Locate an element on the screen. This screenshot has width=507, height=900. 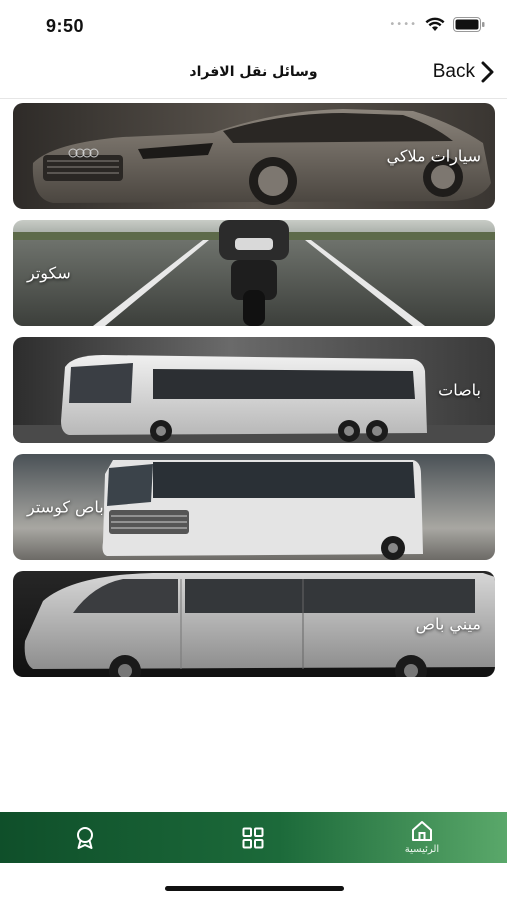
category-card-scooter: سكوتر is located at coordinates (254, 273).